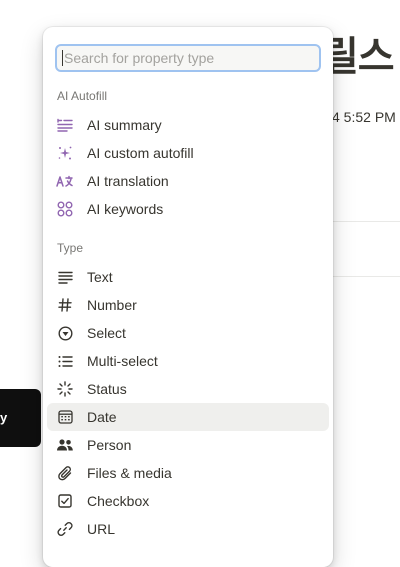 The image size is (400, 567). Describe the element at coordinates (112, 305) in the screenshot. I see `menu-item-label: Number` at that location.